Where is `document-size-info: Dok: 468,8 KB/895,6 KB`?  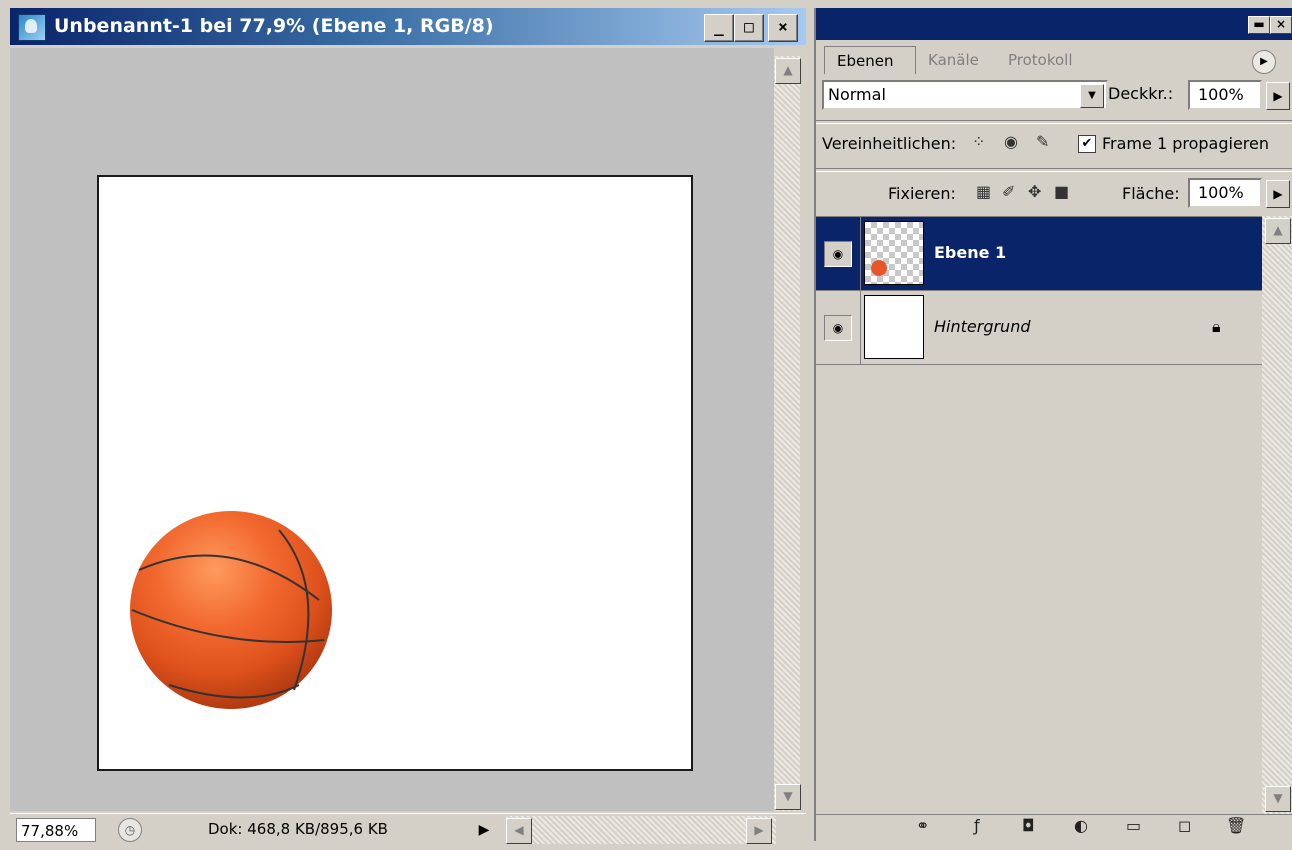
document-size-info: Dok: 468,8 KB/895,6 KB is located at coordinates (298, 829).